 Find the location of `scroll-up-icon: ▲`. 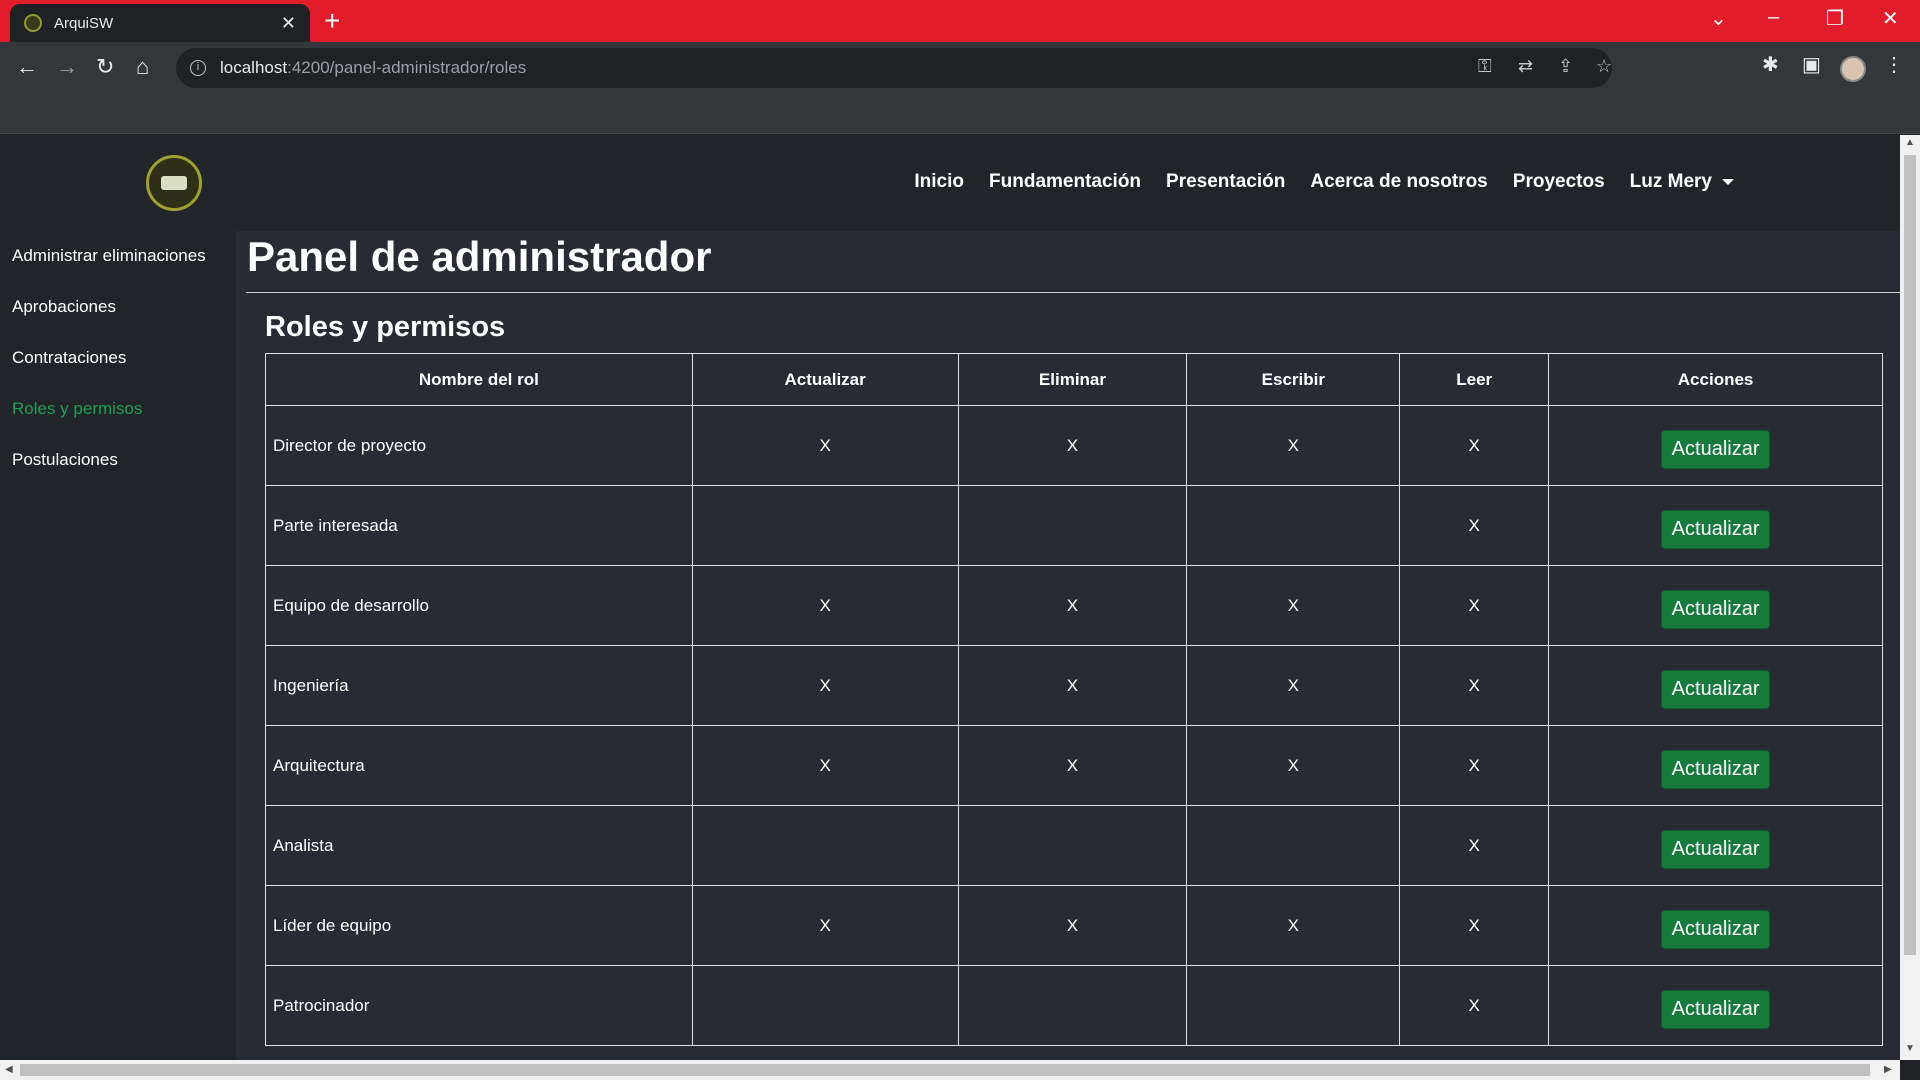

scroll-up-icon: ▲ is located at coordinates (1910, 142).